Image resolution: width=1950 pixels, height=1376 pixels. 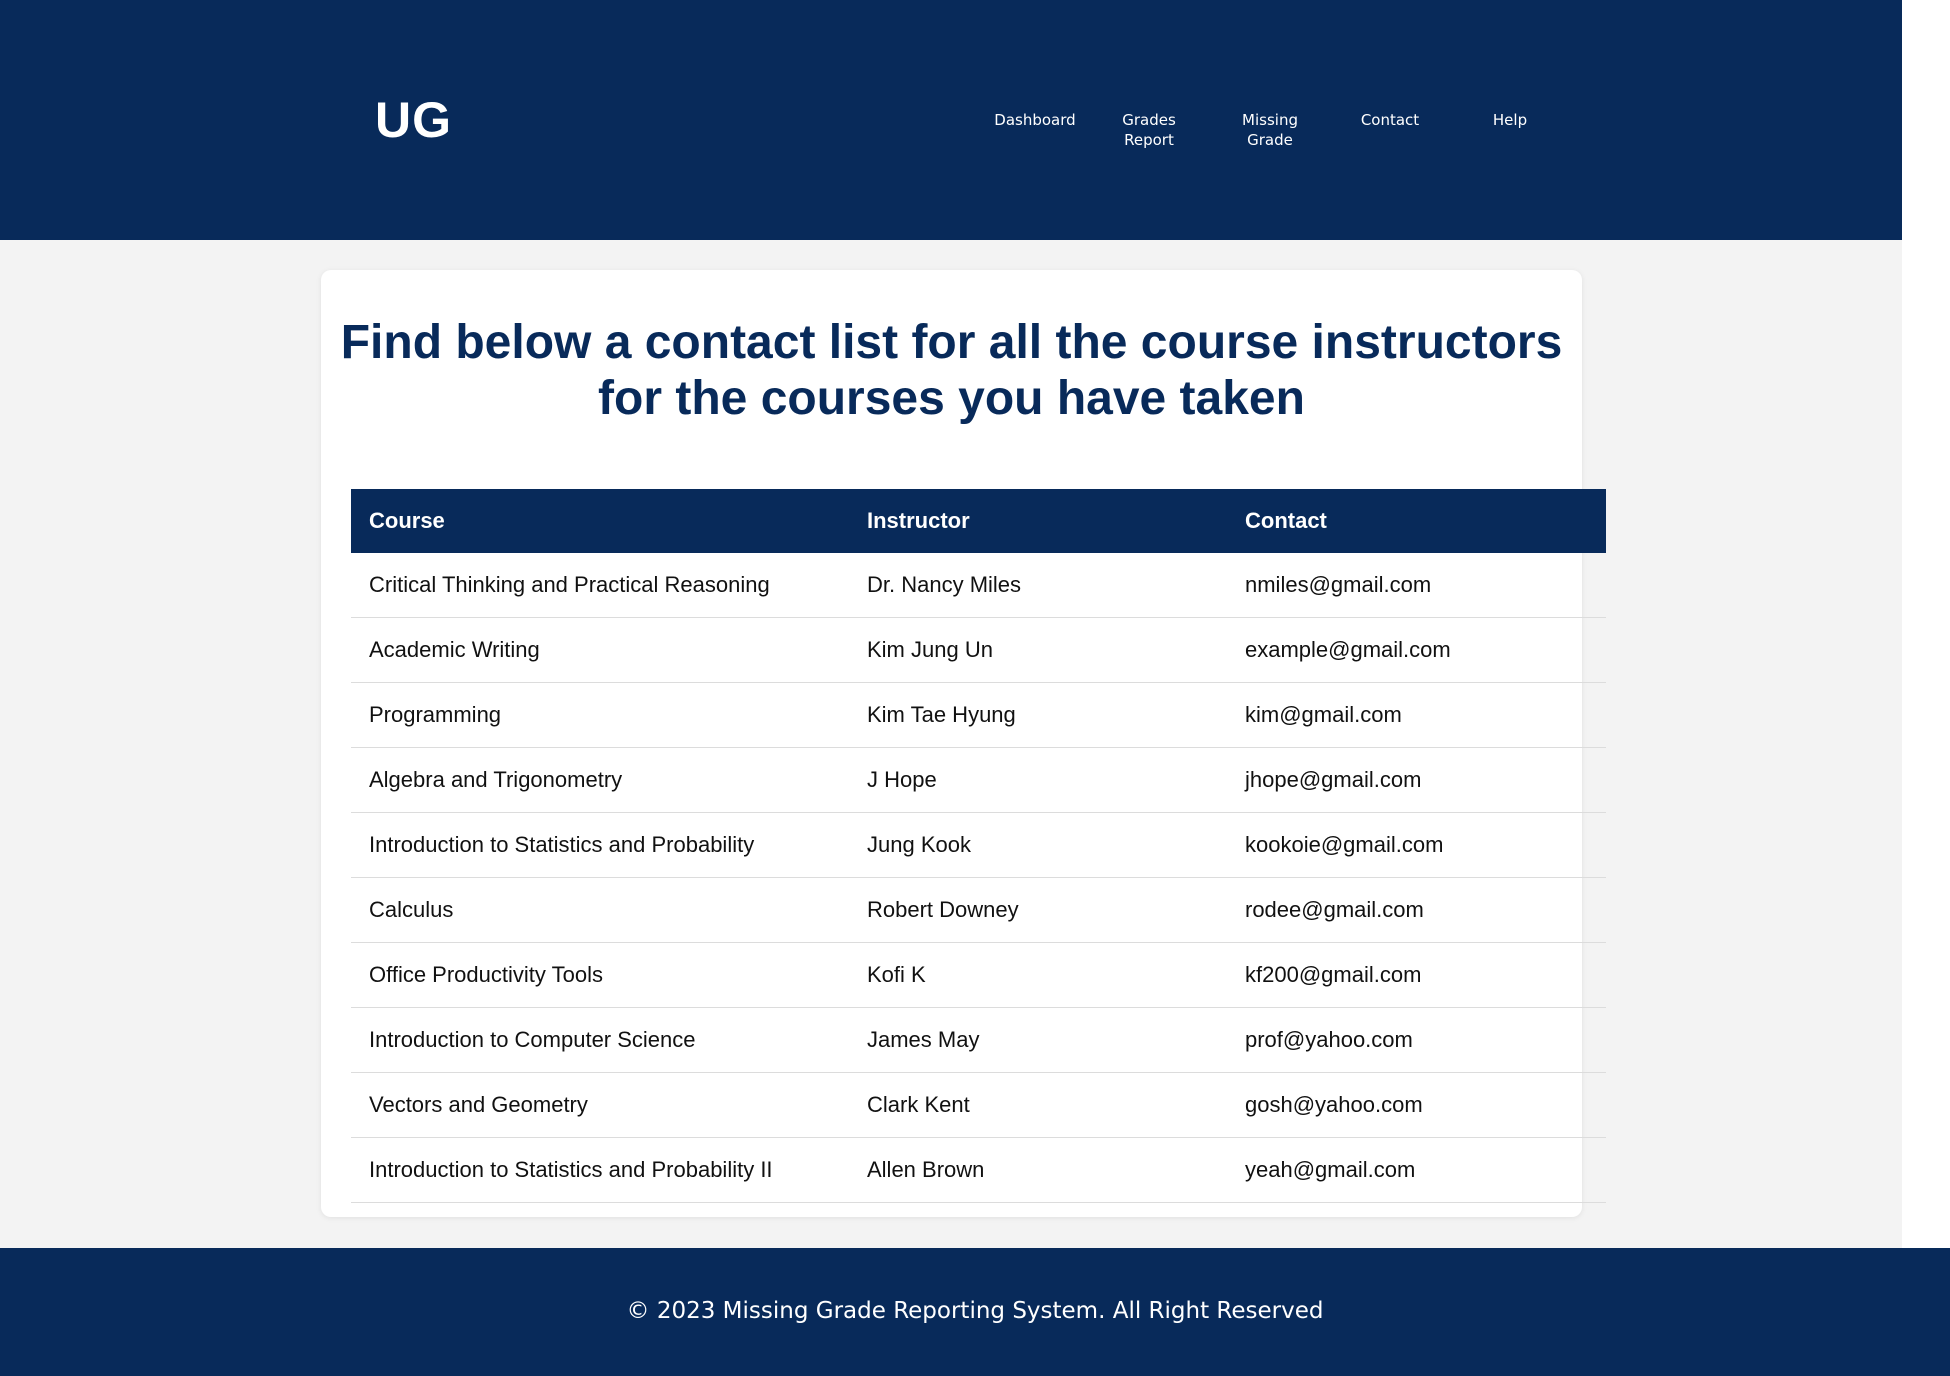 I want to click on table-row: Programming Kim Tae Hyung kim@gmail.com, so click(x=978, y=715).